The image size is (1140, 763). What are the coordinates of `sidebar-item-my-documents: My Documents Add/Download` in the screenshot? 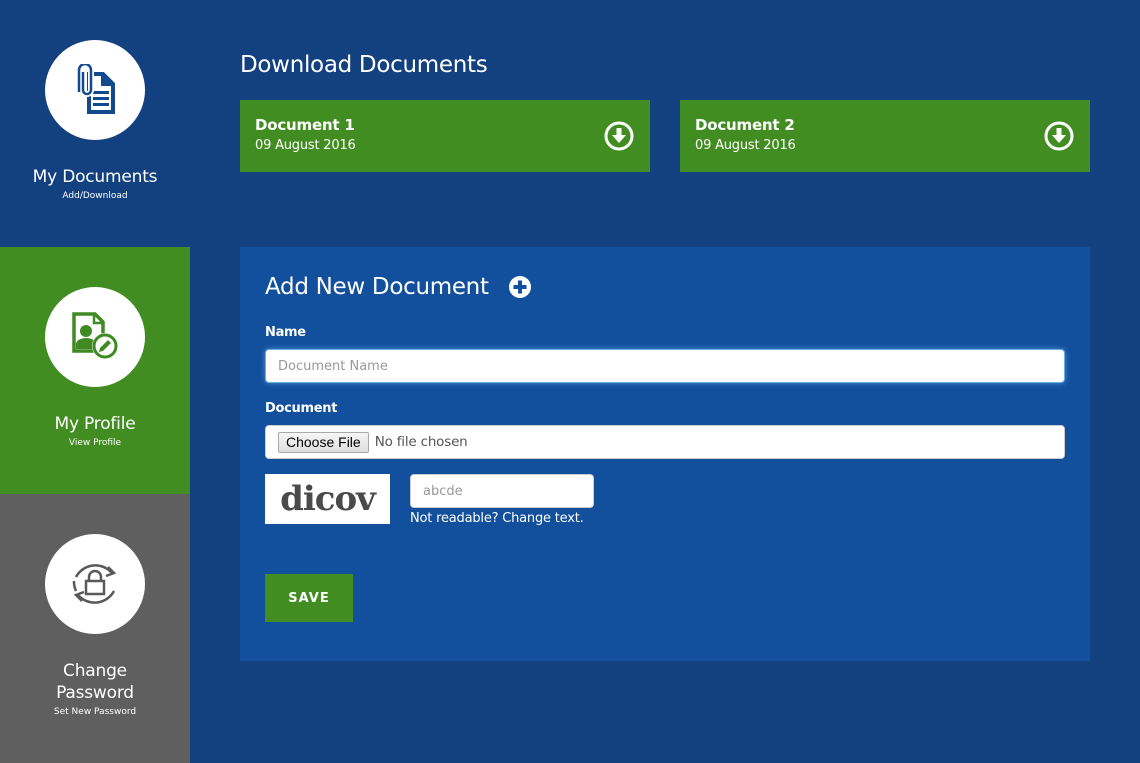 It's located at (95, 123).